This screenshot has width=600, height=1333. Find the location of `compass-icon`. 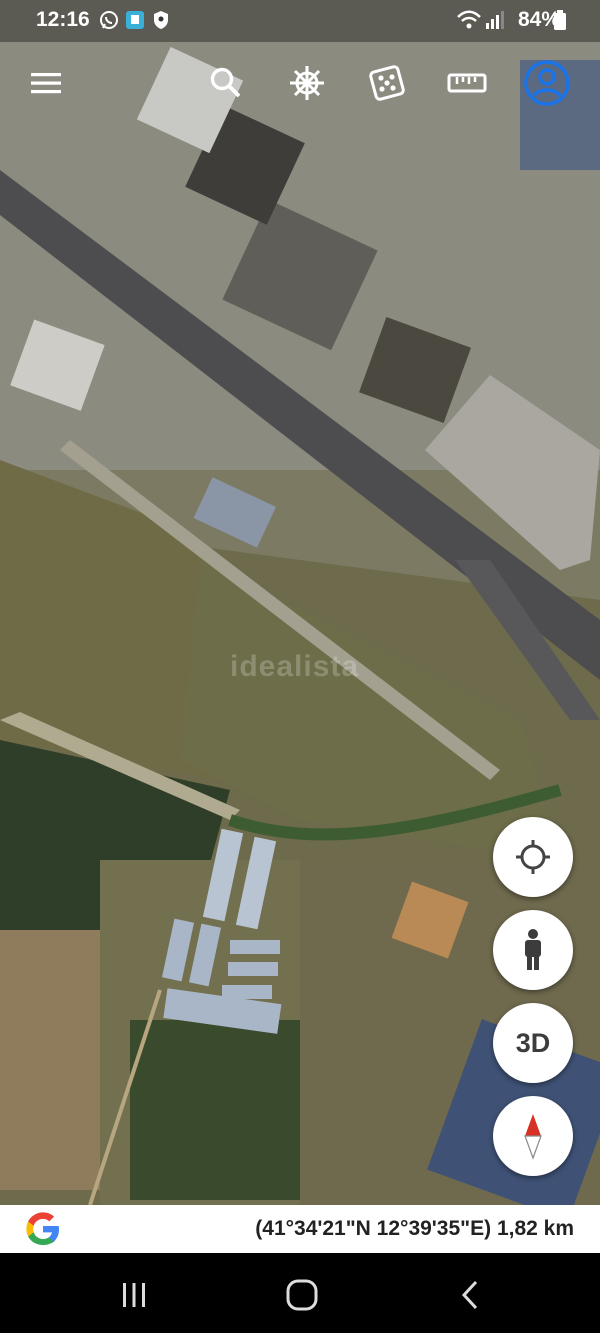

compass-icon is located at coordinates (533, 1137).